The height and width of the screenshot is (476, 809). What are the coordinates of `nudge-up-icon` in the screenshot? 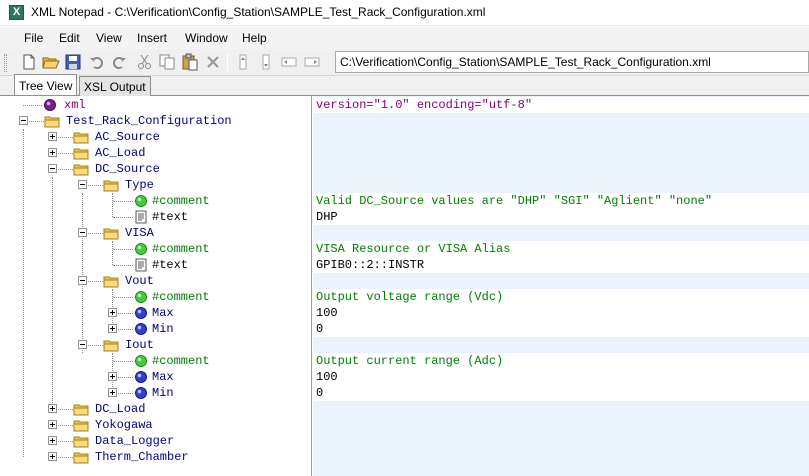 It's located at (243, 62).